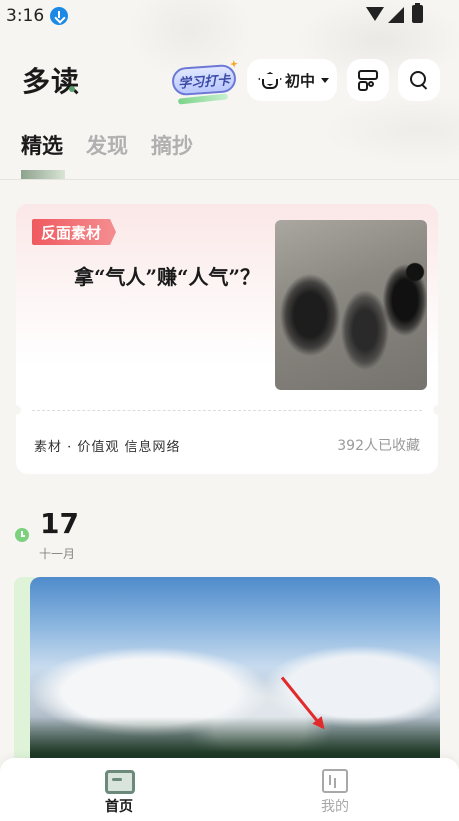 This screenshot has width=459, height=821. I want to click on card-notch-right, so click(435, 410).